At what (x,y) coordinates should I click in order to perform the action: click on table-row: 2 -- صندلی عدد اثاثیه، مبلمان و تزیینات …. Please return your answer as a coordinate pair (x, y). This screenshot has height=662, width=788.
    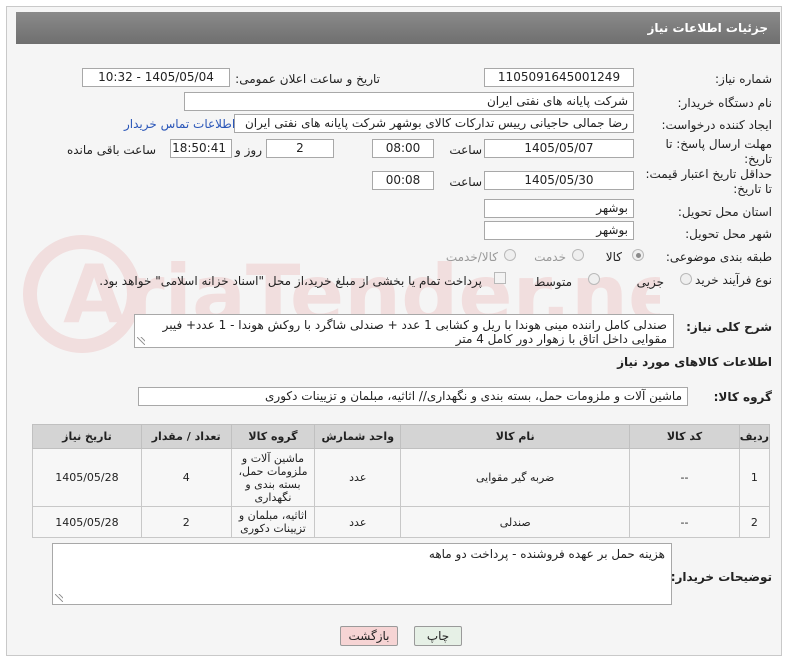
    Looking at the image, I should click on (401, 522).